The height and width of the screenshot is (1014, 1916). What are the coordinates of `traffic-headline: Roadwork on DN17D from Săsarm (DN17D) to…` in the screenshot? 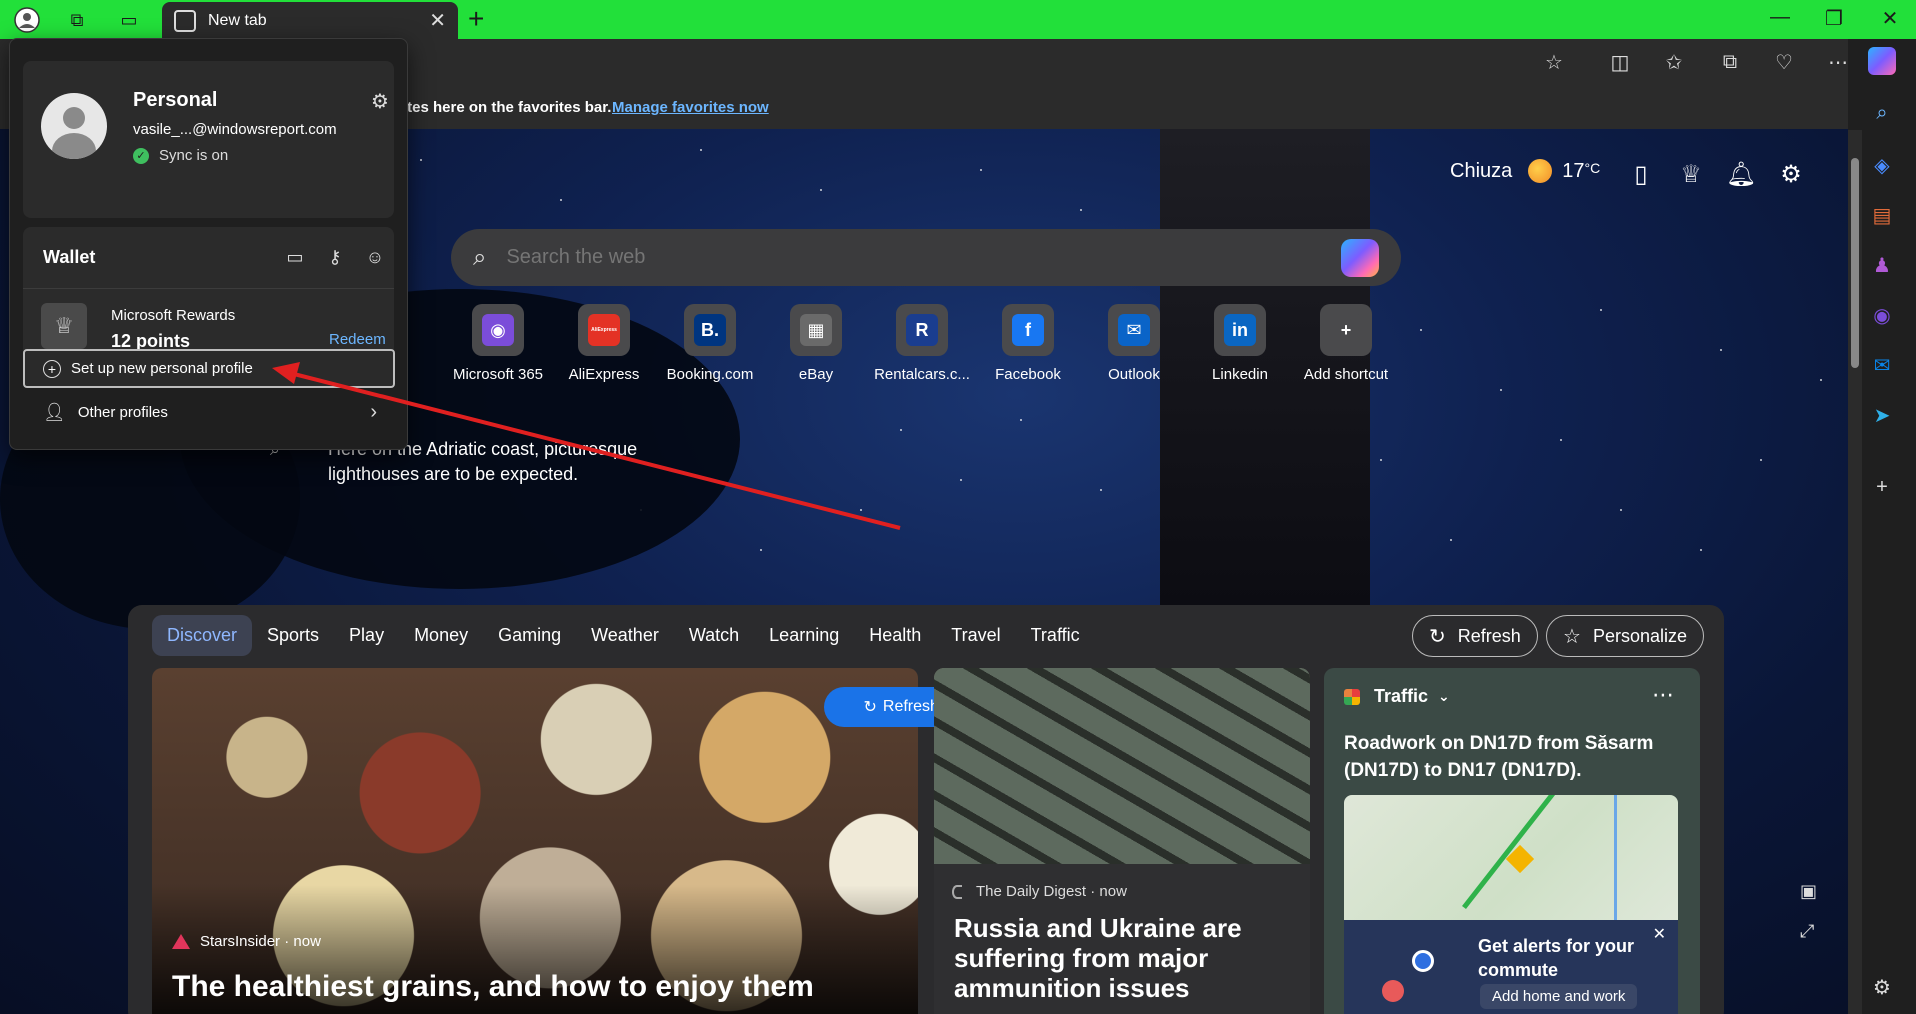 It's located at (1514, 757).